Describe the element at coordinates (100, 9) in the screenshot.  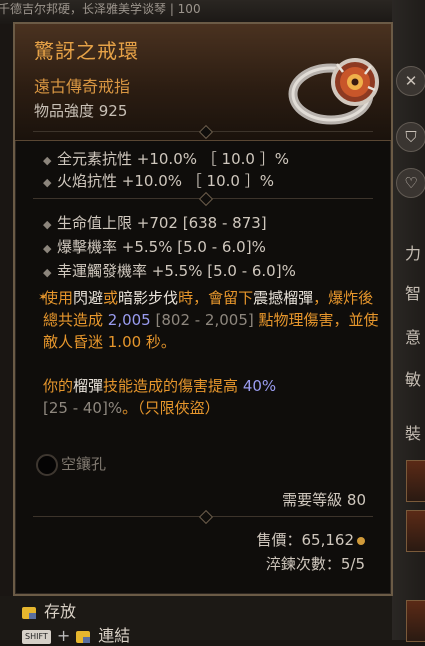
I see `background-title-text: 千德吉尔邦硬，长泽雅美学谈琴 | 100` at that location.